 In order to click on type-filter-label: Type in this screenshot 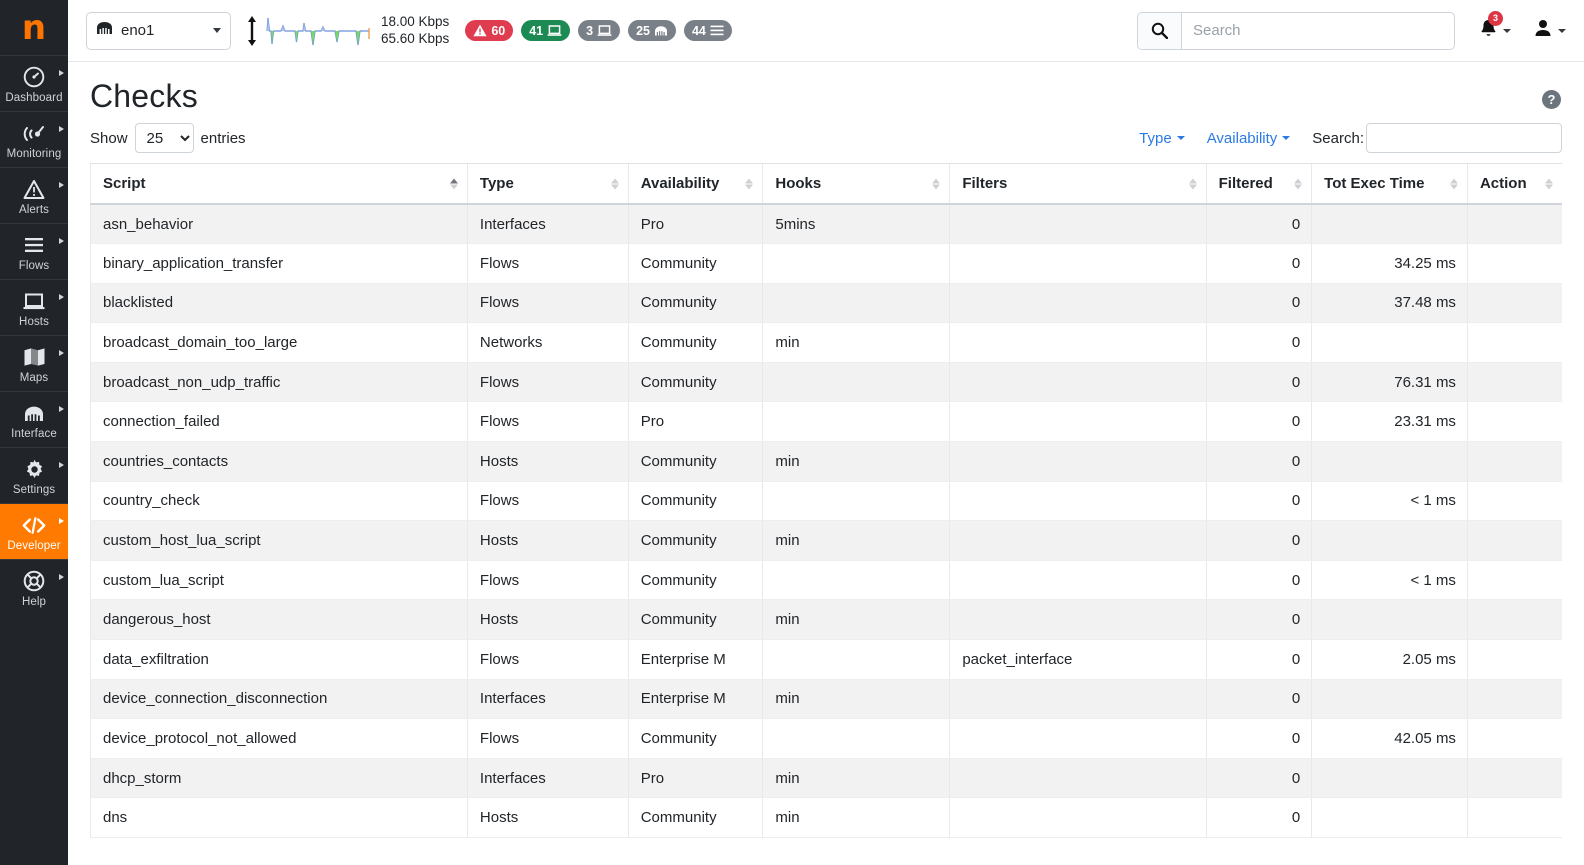, I will do `click(1155, 138)`.